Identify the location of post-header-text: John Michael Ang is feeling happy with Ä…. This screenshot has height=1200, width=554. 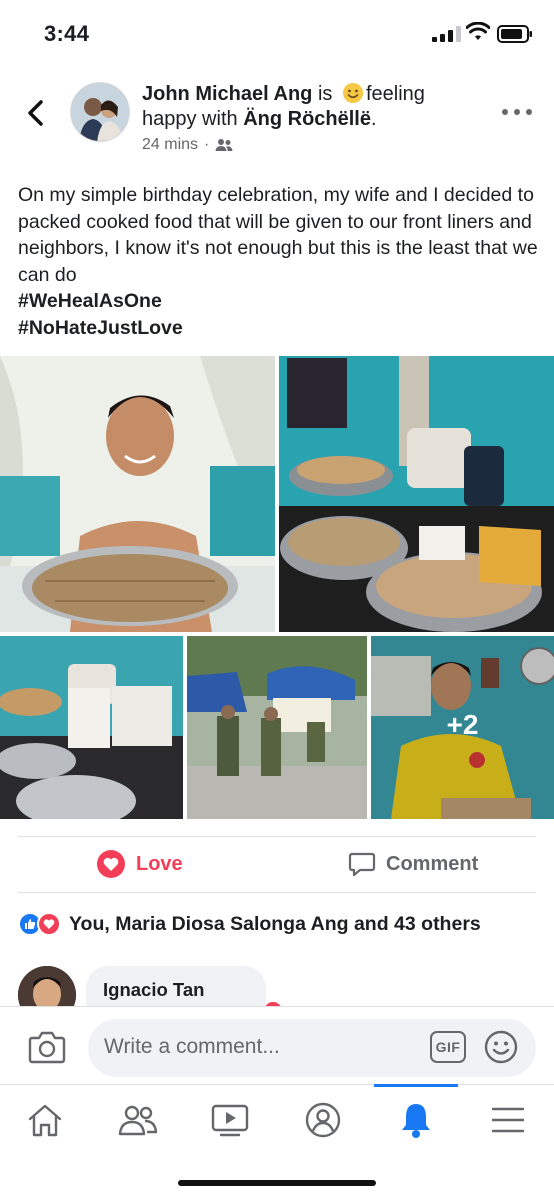
(312, 107).